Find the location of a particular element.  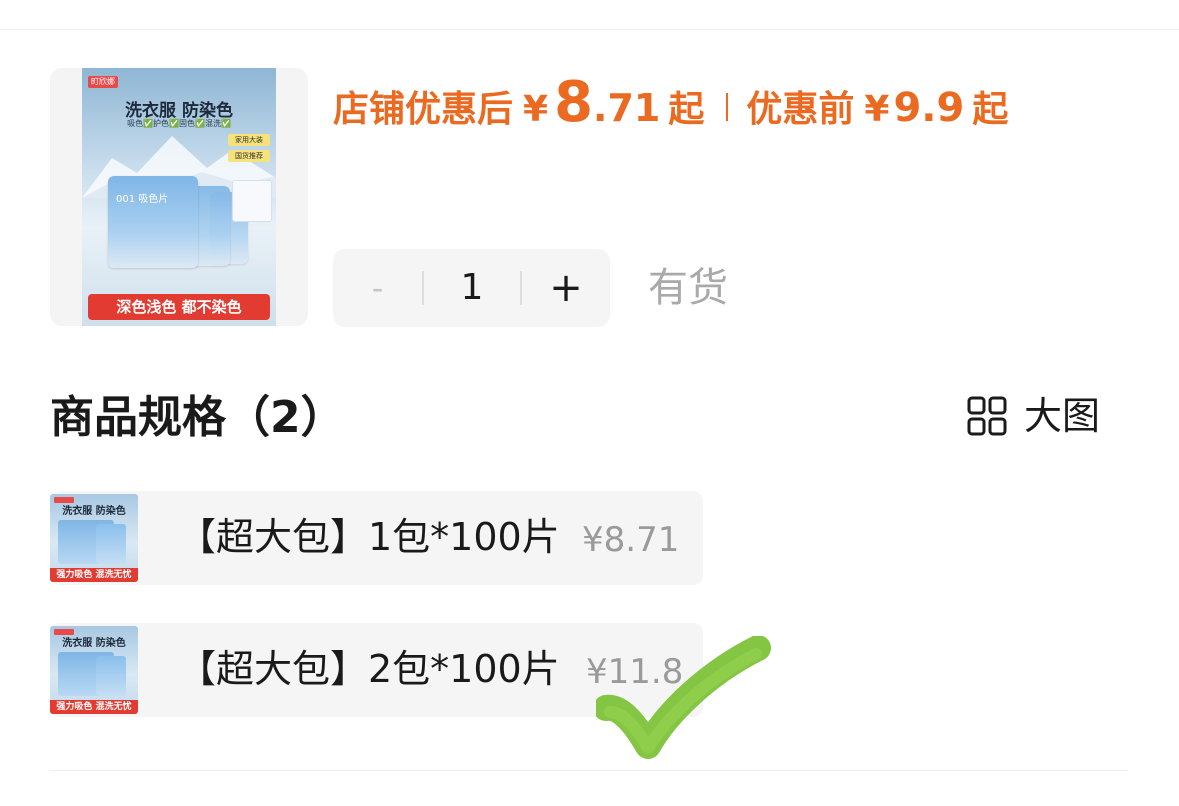

big-image-button: 大图 is located at coordinates (1033, 416).